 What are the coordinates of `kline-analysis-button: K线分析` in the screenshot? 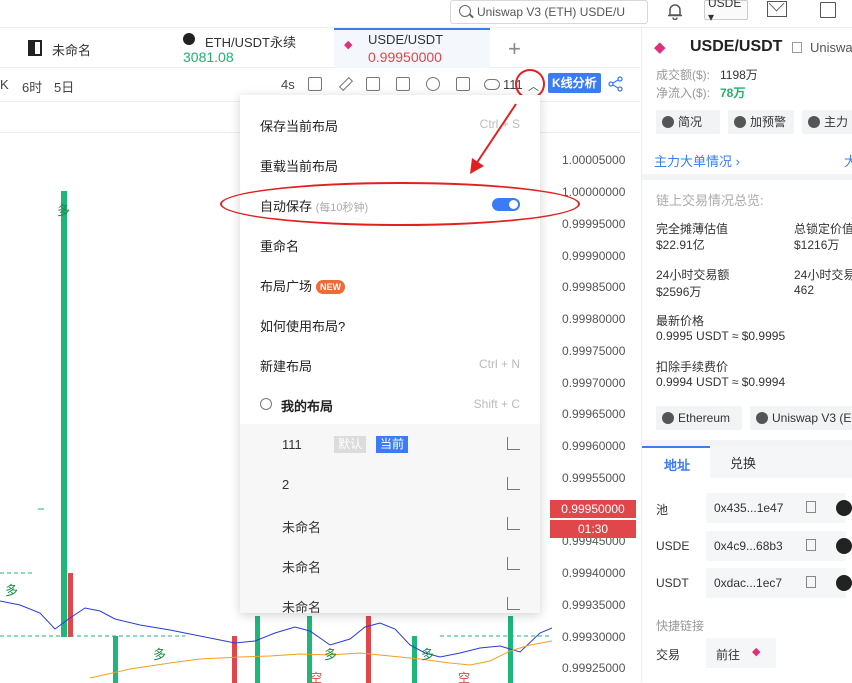 It's located at (574, 83).